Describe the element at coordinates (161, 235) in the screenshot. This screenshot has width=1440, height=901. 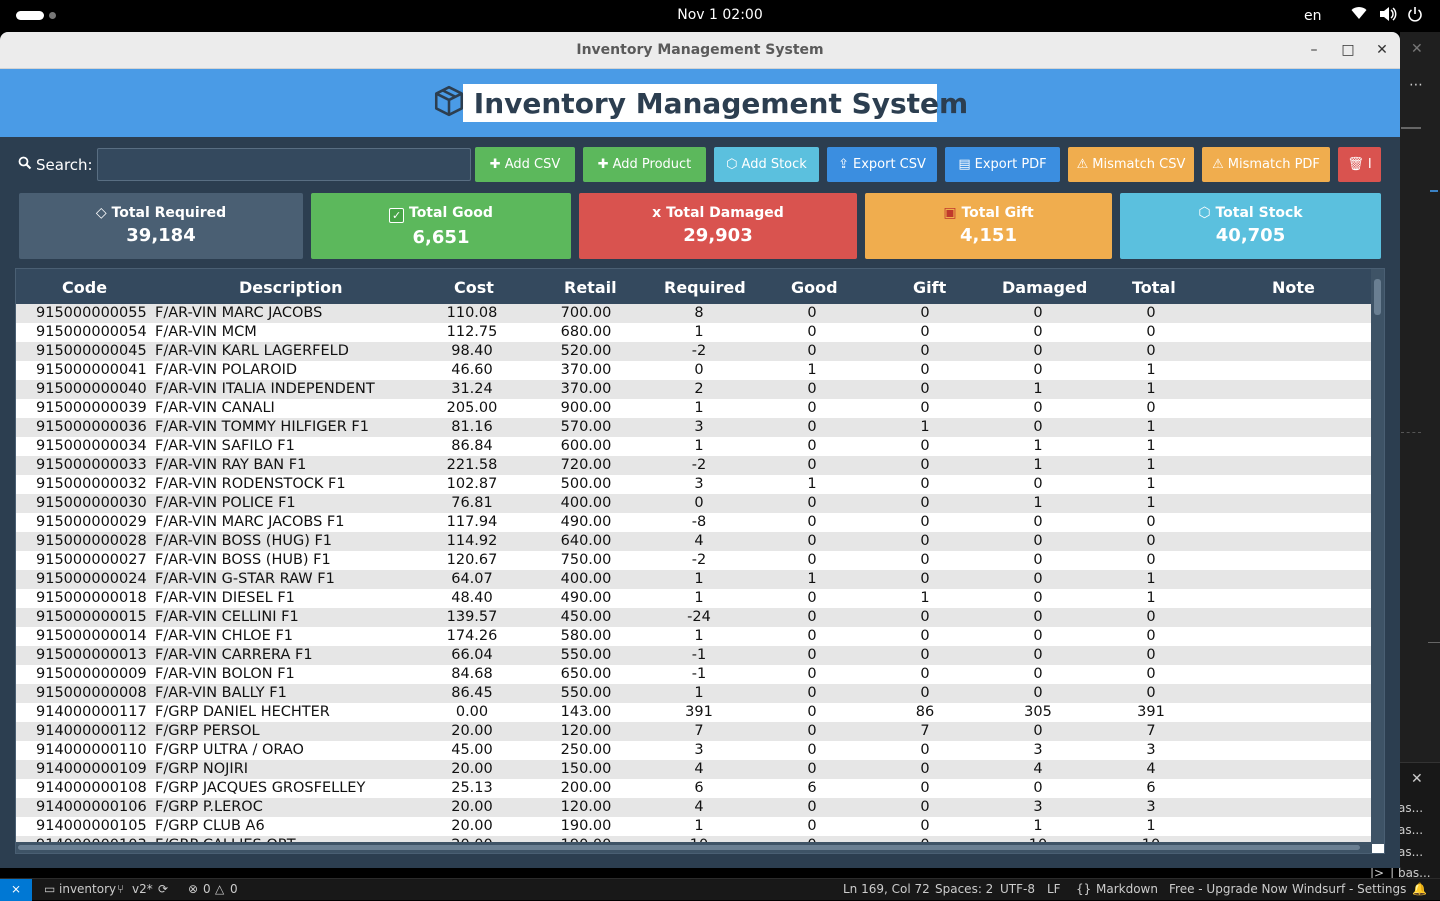
I see `card-value: 39,184` at that location.